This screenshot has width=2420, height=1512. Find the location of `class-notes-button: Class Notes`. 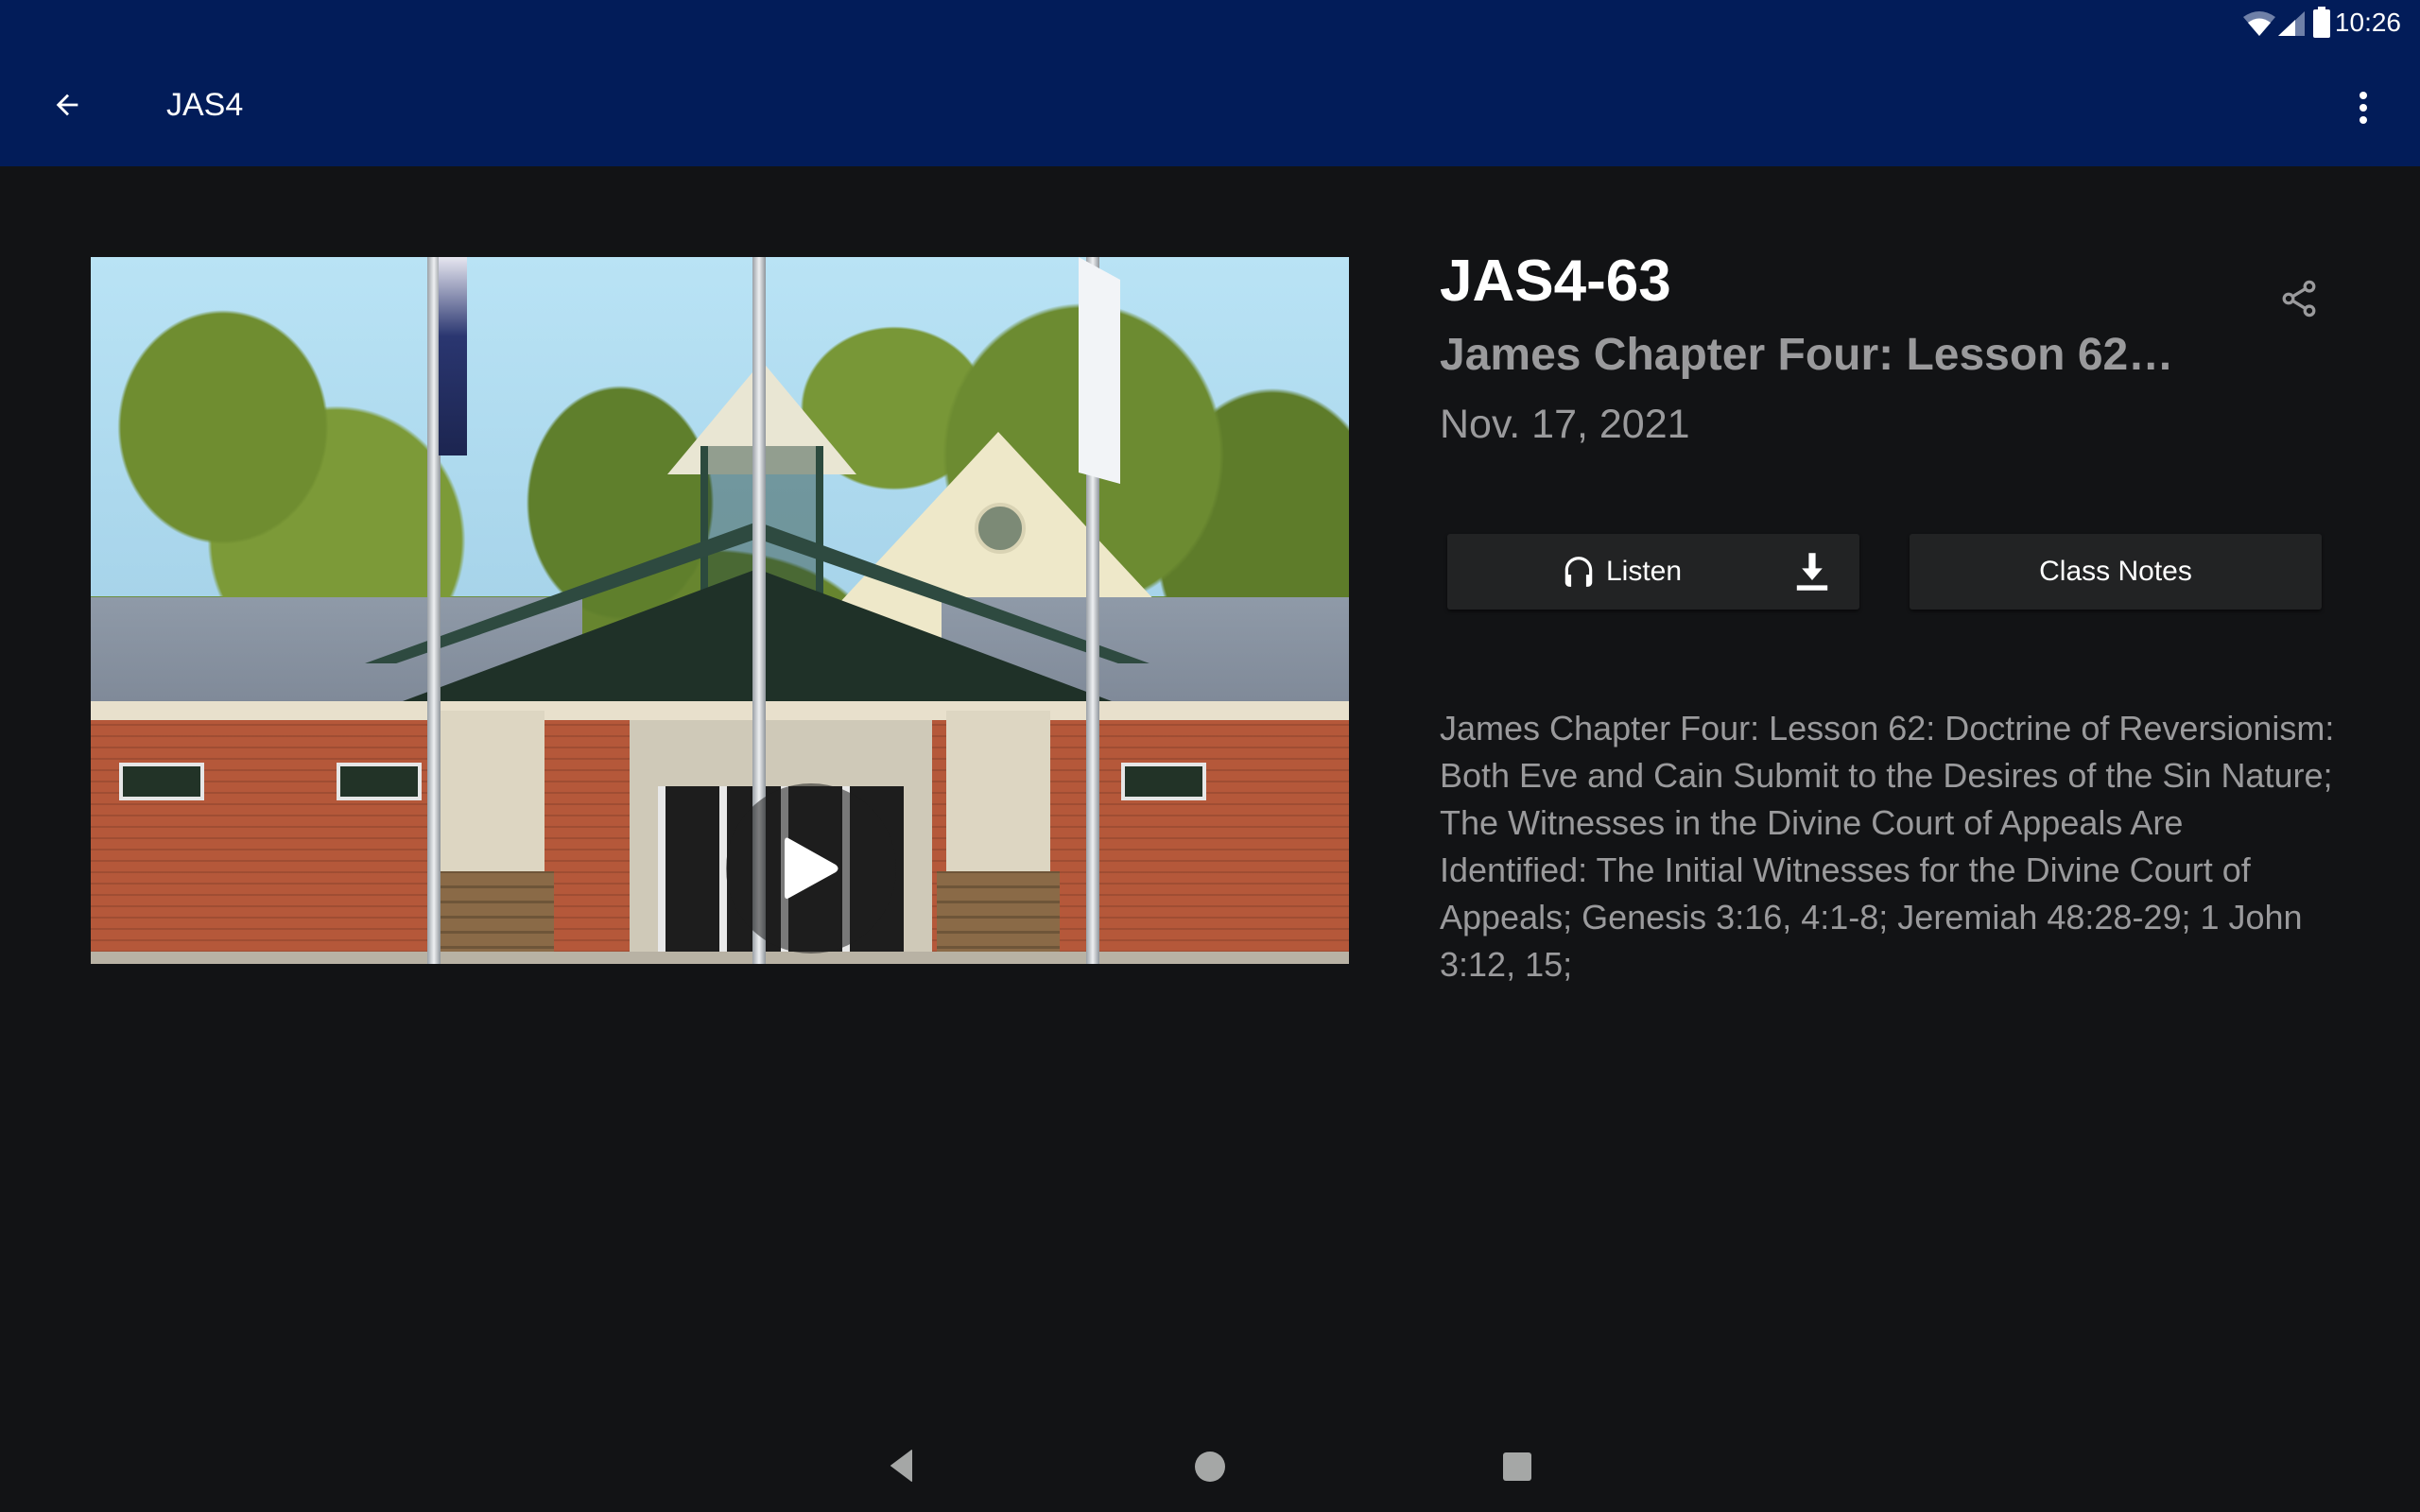

class-notes-button: Class Notes is located at coordinates (2116, 572).